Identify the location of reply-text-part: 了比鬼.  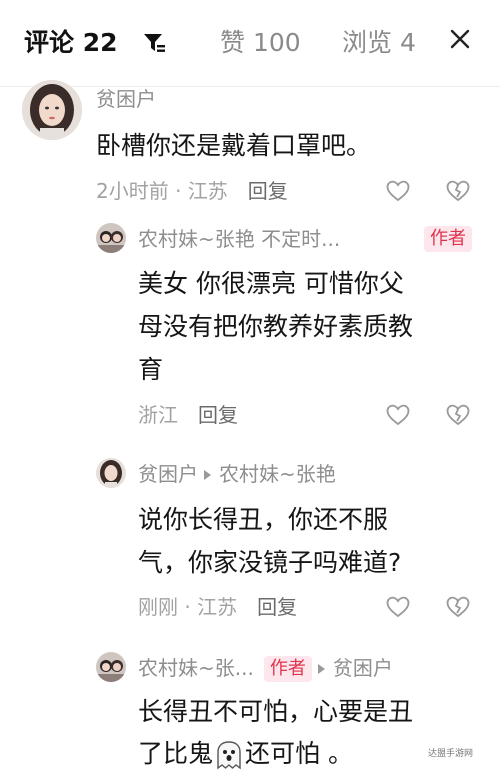
(176, 753).